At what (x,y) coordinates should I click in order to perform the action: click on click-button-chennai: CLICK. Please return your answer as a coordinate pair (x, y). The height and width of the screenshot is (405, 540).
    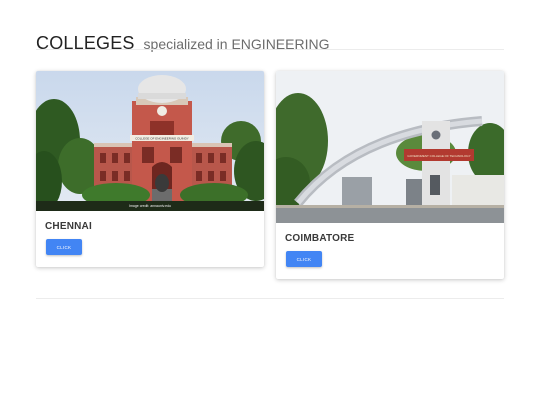
    Looking at the image, I should click on (64, 247).